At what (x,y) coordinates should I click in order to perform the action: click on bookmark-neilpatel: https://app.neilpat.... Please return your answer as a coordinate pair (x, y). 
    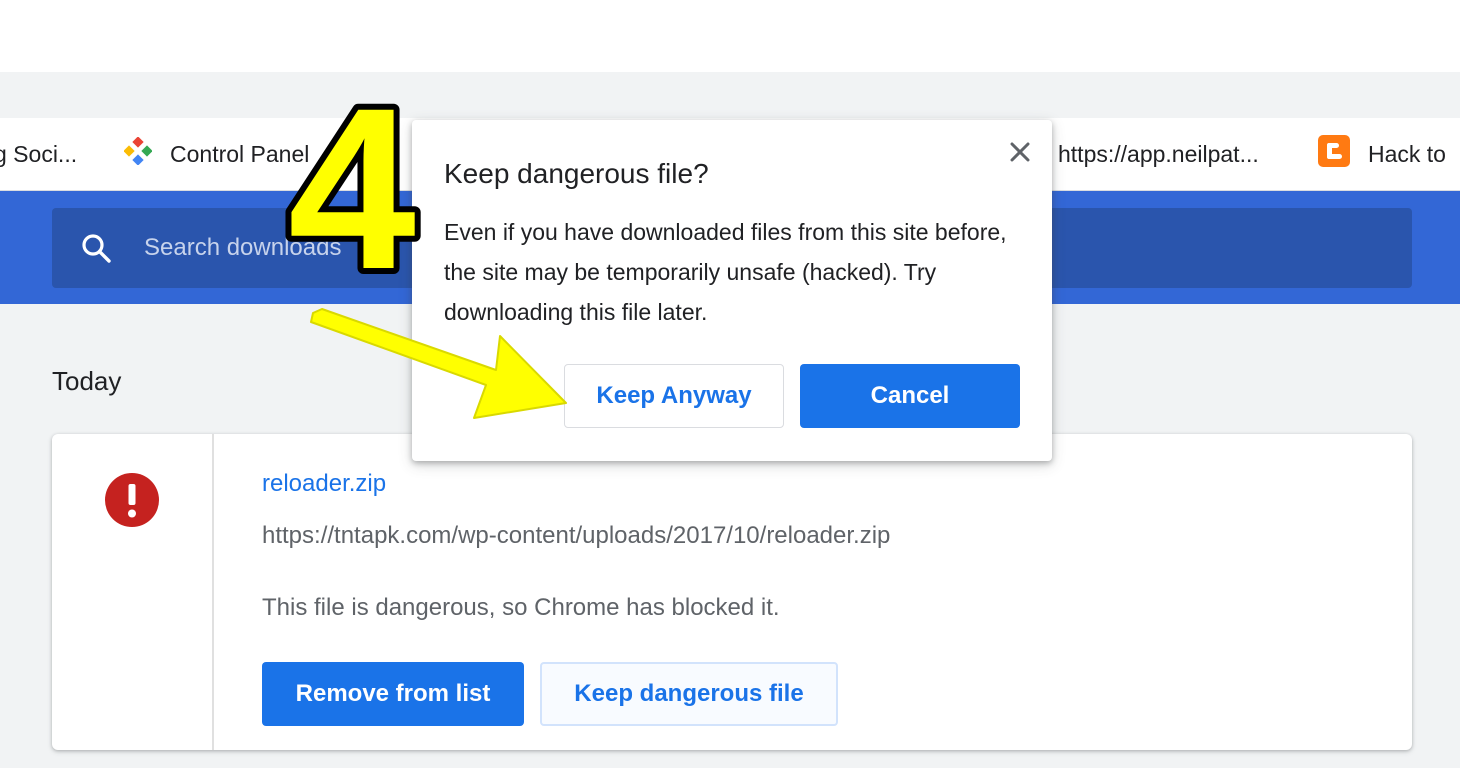
    Looking at the image, I should click on (1158, 154).